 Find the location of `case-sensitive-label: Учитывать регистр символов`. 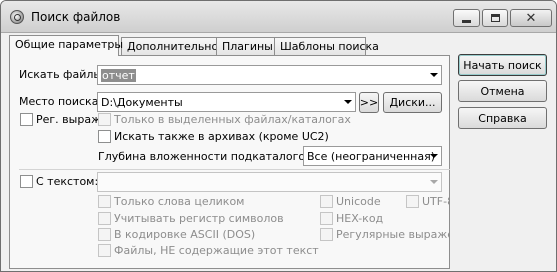

case-sensitive-label: Учитывать регистр символов is located at coordinates (199, 218).